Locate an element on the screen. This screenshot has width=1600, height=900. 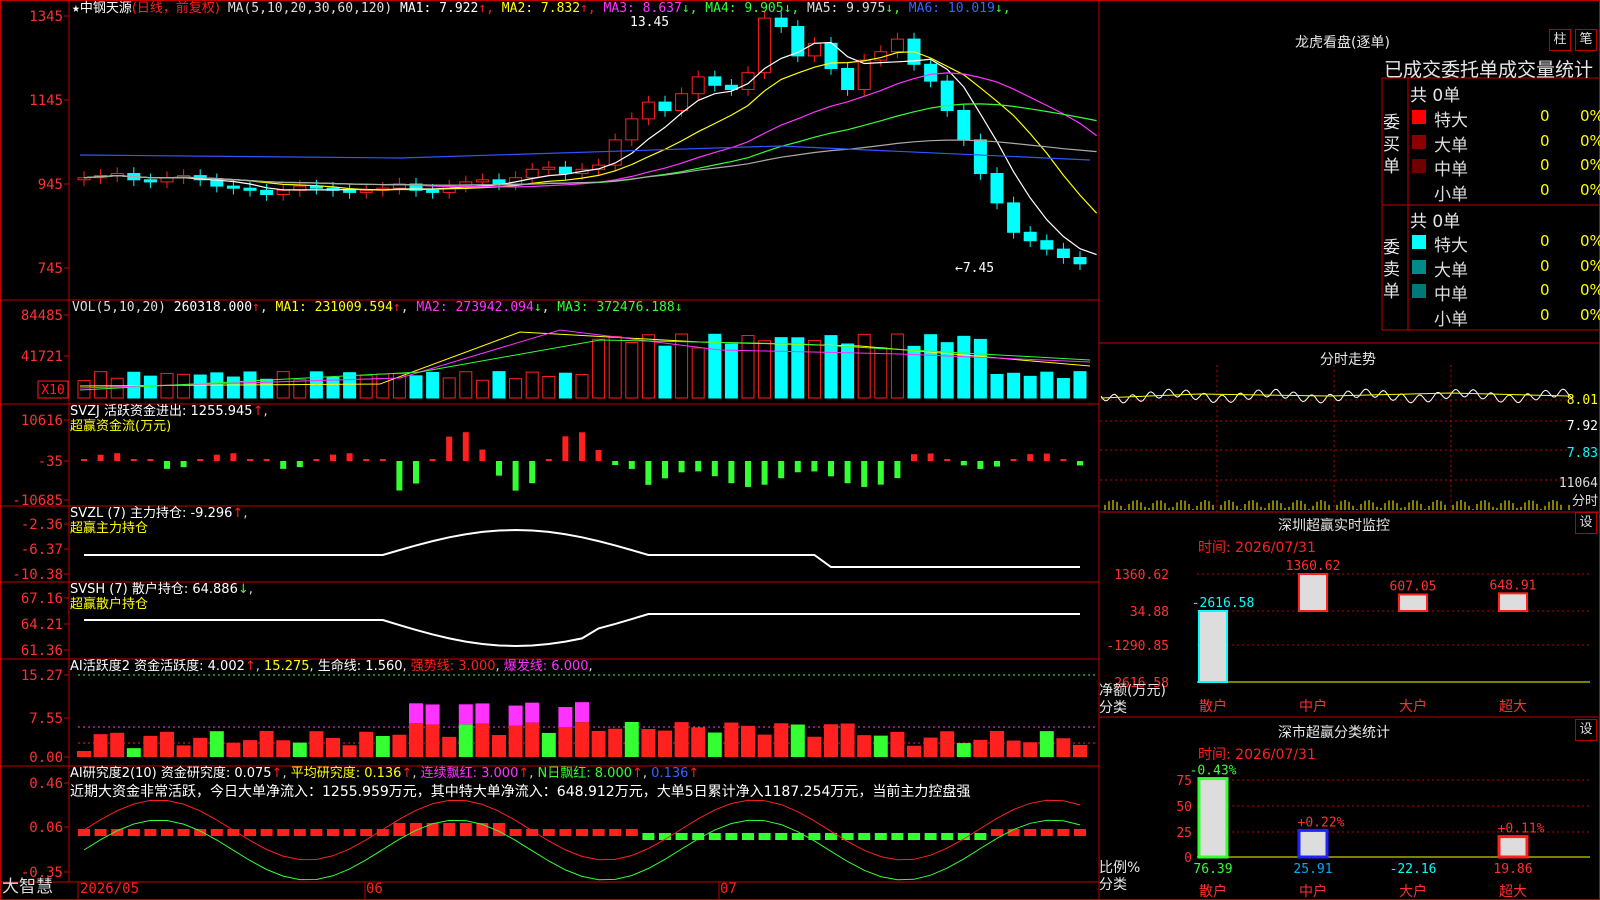
bar-mode-button: 柱 is located at coordinates (1560, 40).